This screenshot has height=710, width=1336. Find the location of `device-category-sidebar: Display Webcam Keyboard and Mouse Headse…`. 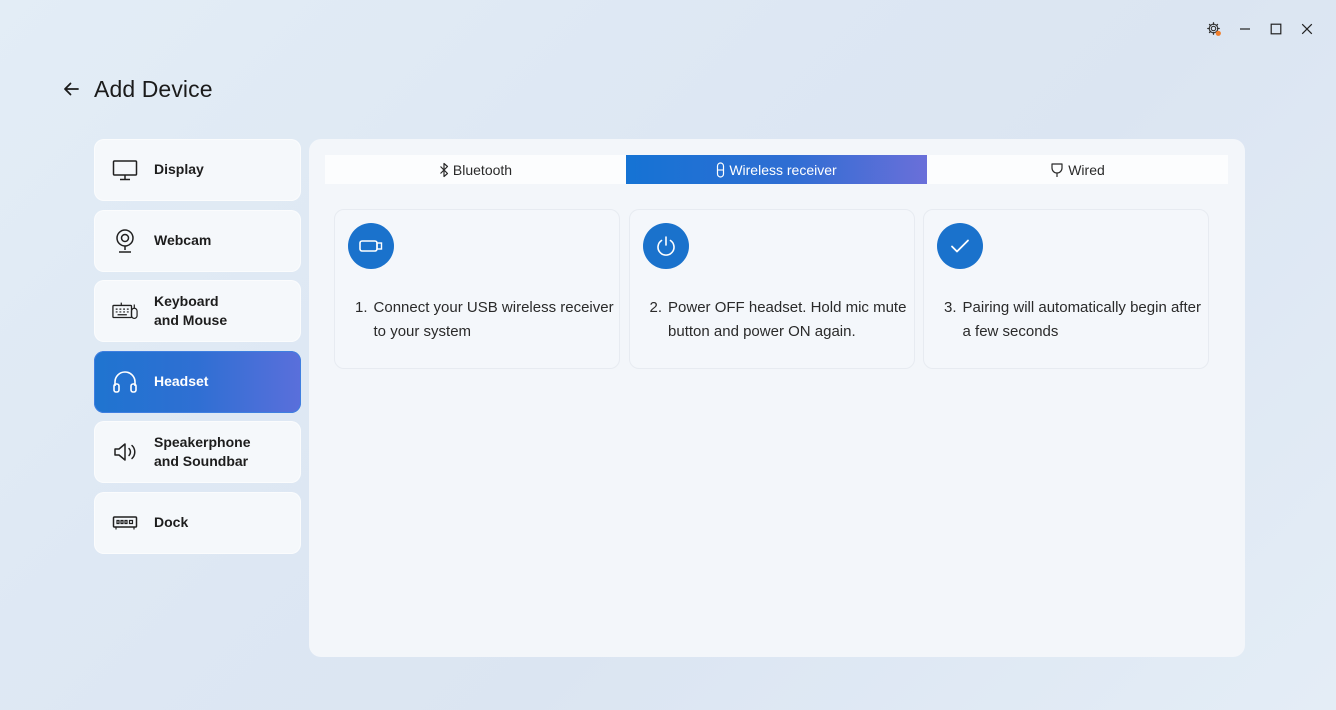

device-category-sidebar: Display Webcam Keyboard and Mouse Headse… is located at coordinates (197, 350).